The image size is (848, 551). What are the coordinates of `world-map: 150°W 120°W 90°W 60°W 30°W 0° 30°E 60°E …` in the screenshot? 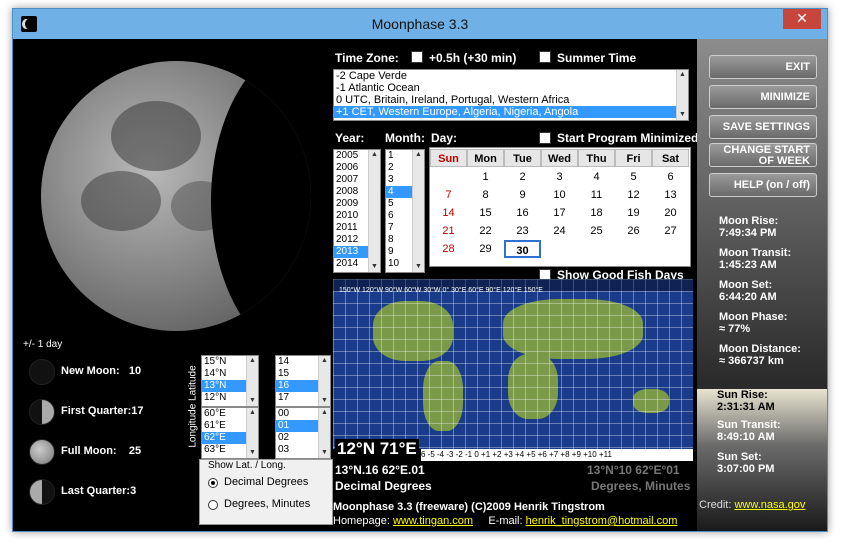 It's located at (513, 364).